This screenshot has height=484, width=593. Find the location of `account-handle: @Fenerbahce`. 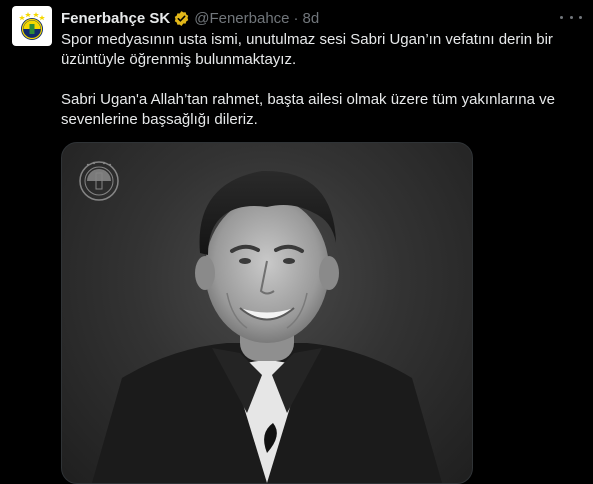

account-handle: @Fenerbahce is located at coordinates (241, 18).